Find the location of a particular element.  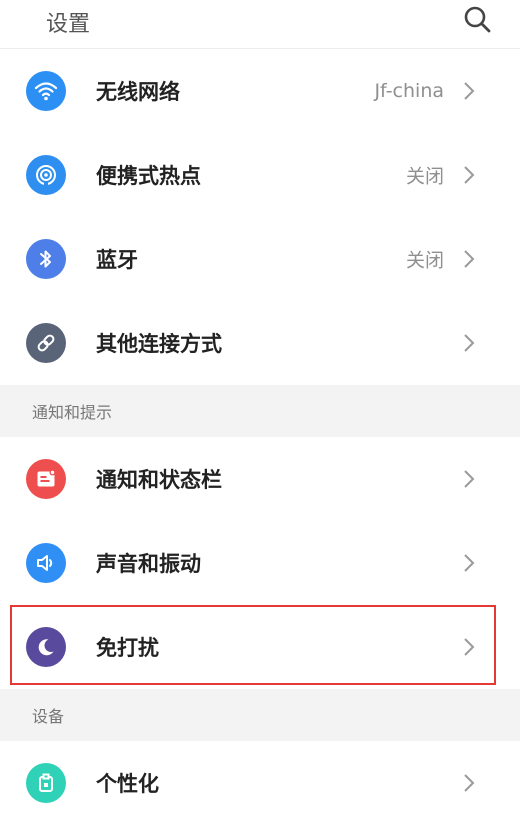

section-header-notifications: 通知和提示 is located at coordinates (260, 411).